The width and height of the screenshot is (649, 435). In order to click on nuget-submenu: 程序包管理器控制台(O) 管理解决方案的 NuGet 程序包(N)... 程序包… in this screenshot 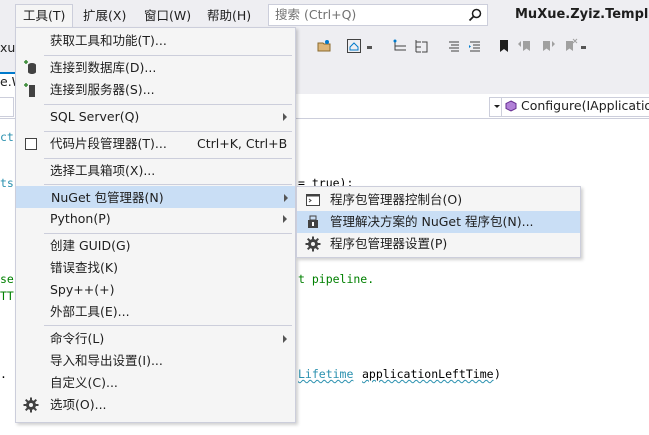, I will do `click(438, 222)`.